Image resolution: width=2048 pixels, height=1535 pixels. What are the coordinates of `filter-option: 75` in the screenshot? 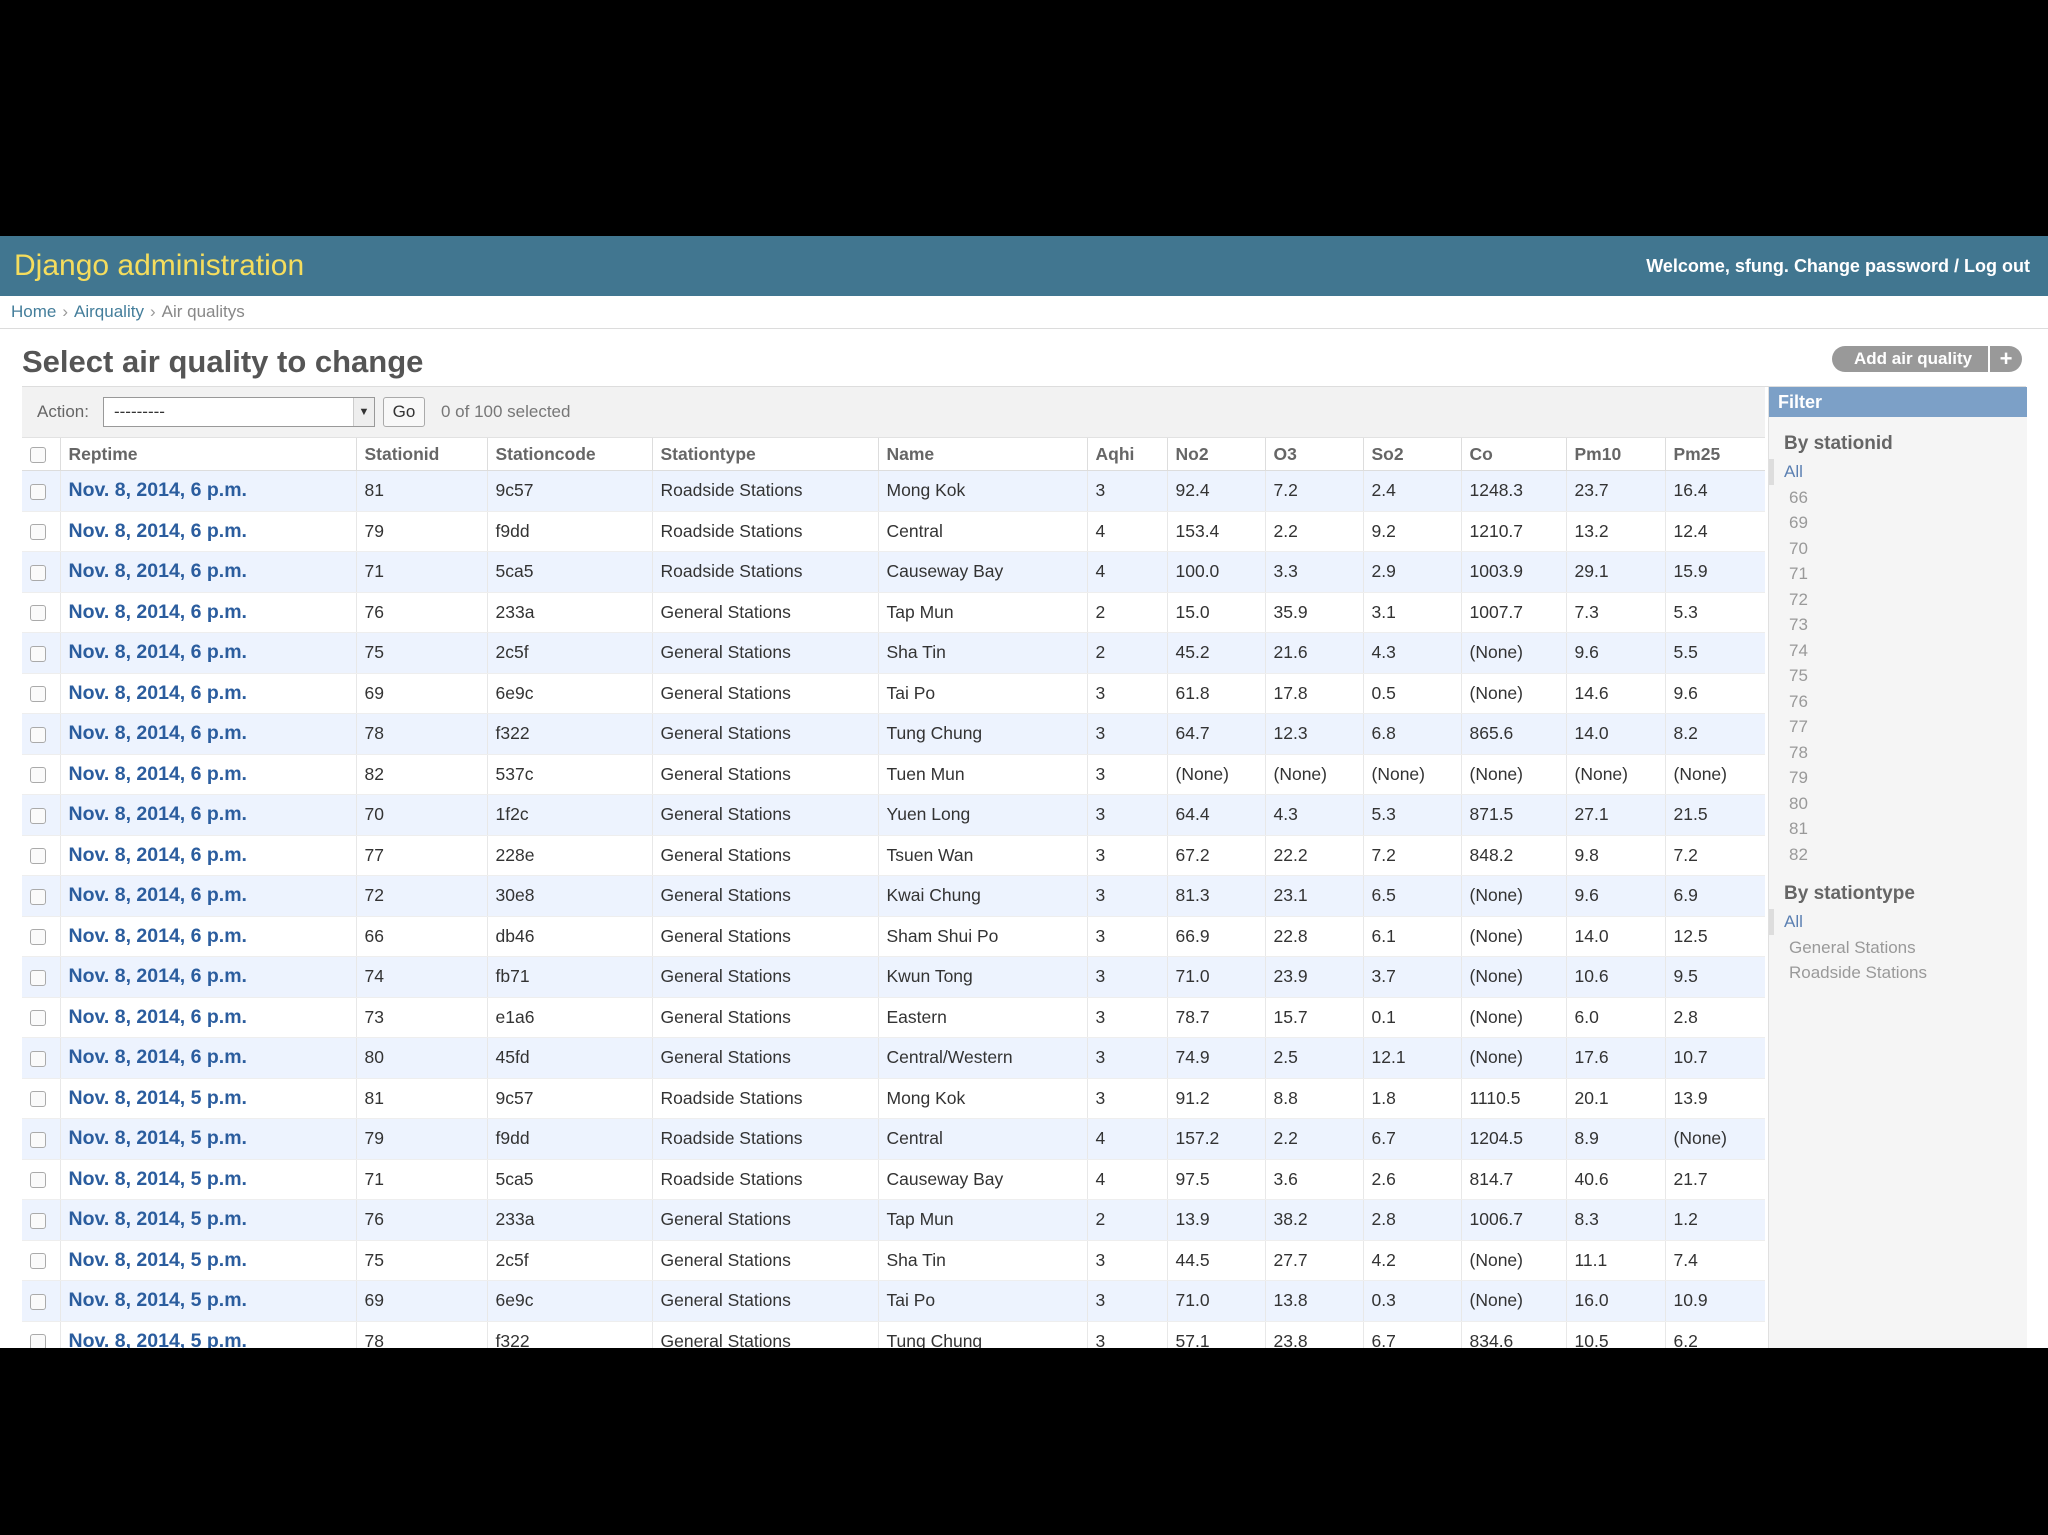 It's located at (1898, 676).